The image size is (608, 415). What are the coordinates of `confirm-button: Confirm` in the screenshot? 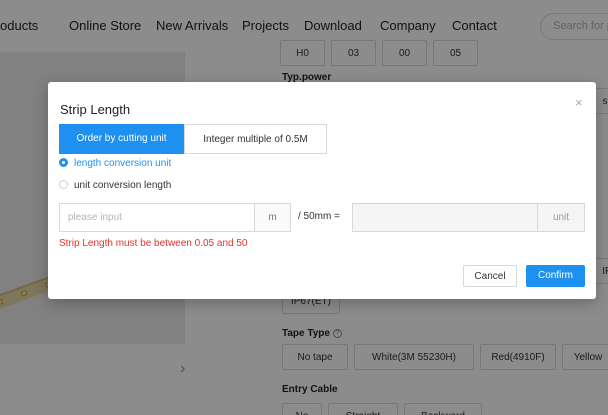 It's located at (555, 276).